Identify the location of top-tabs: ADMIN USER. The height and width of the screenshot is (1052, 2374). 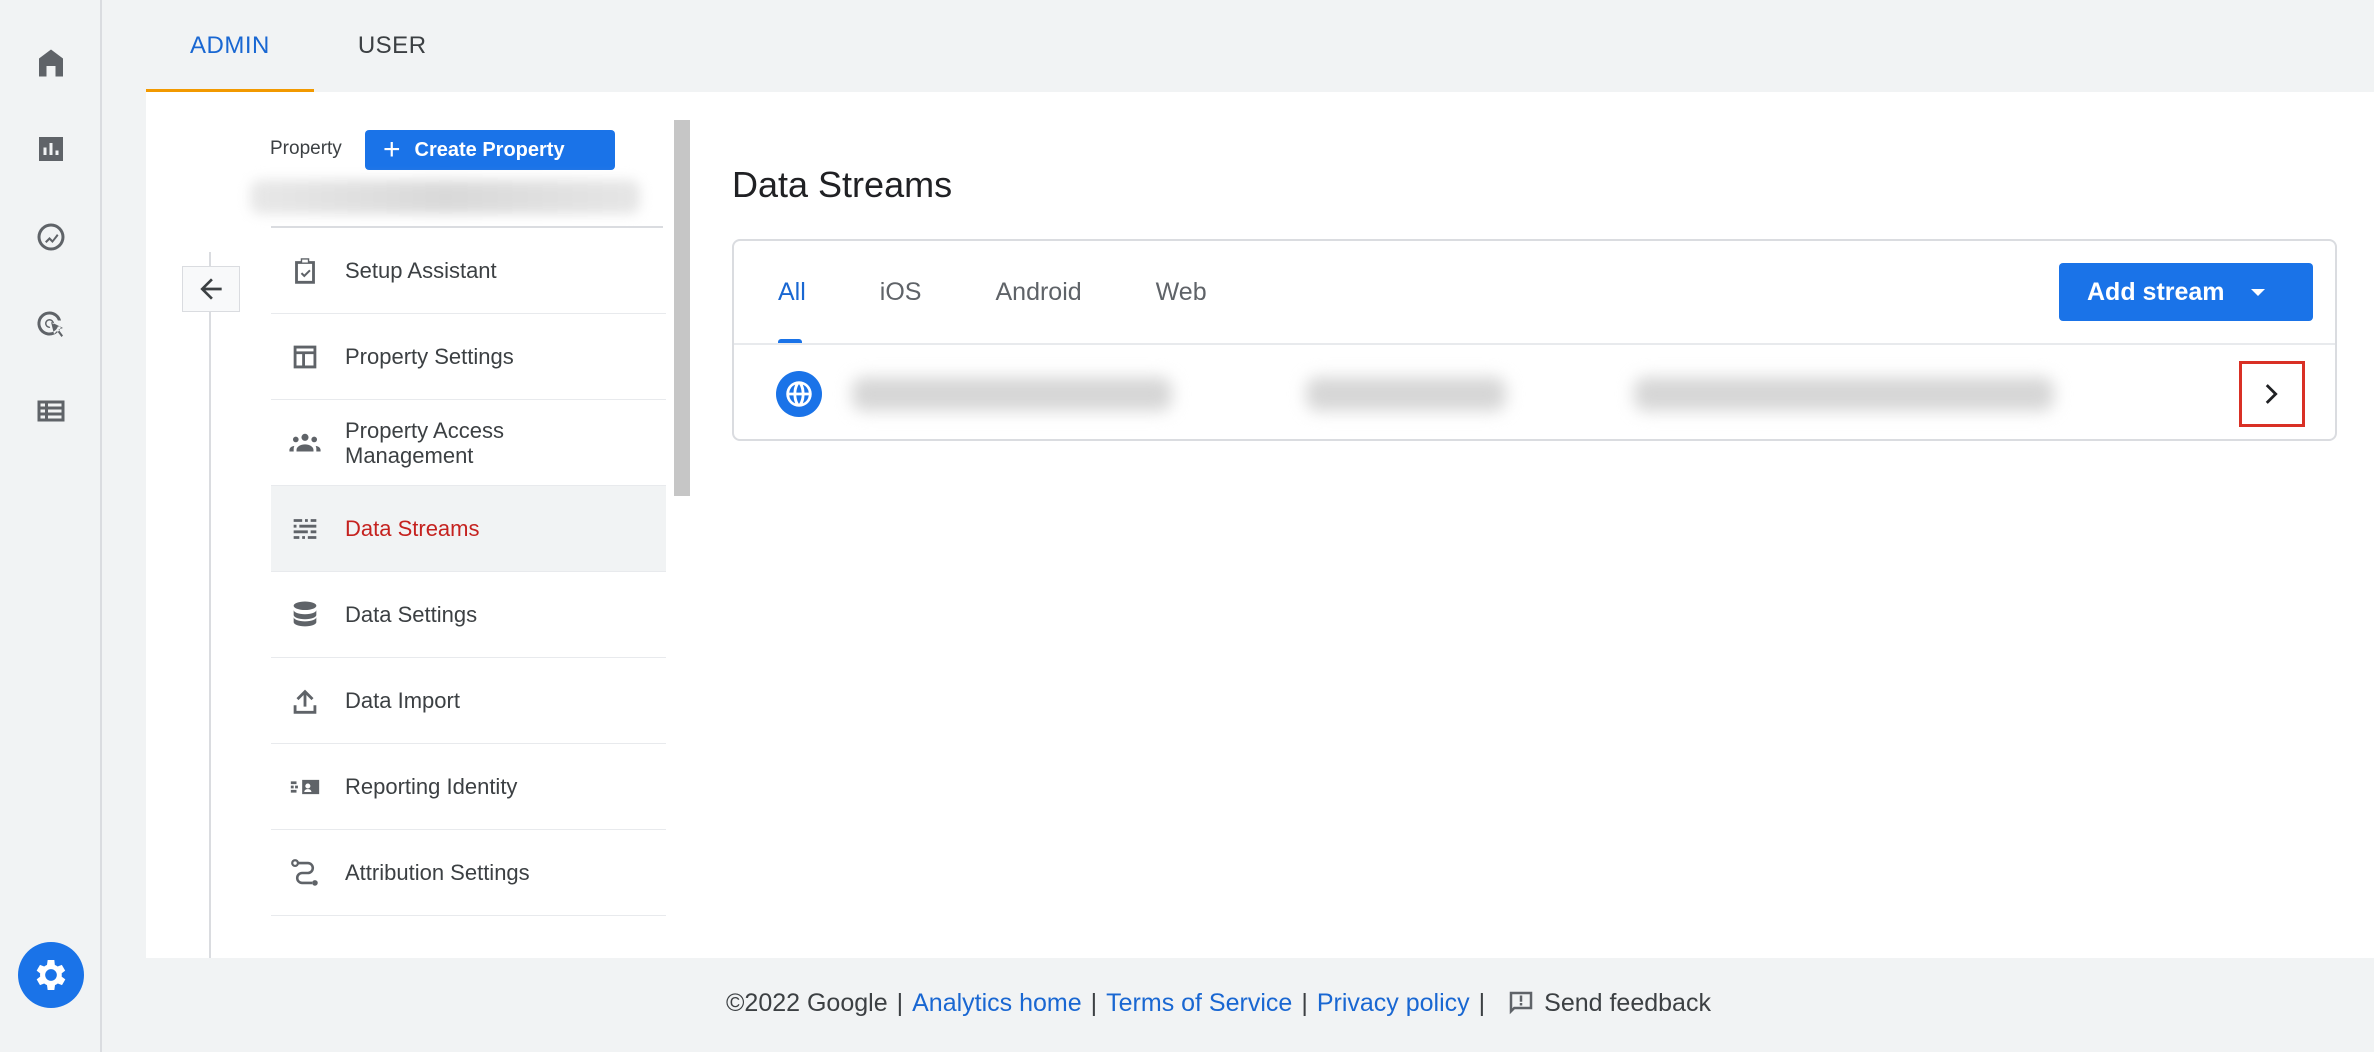
(308, 46).